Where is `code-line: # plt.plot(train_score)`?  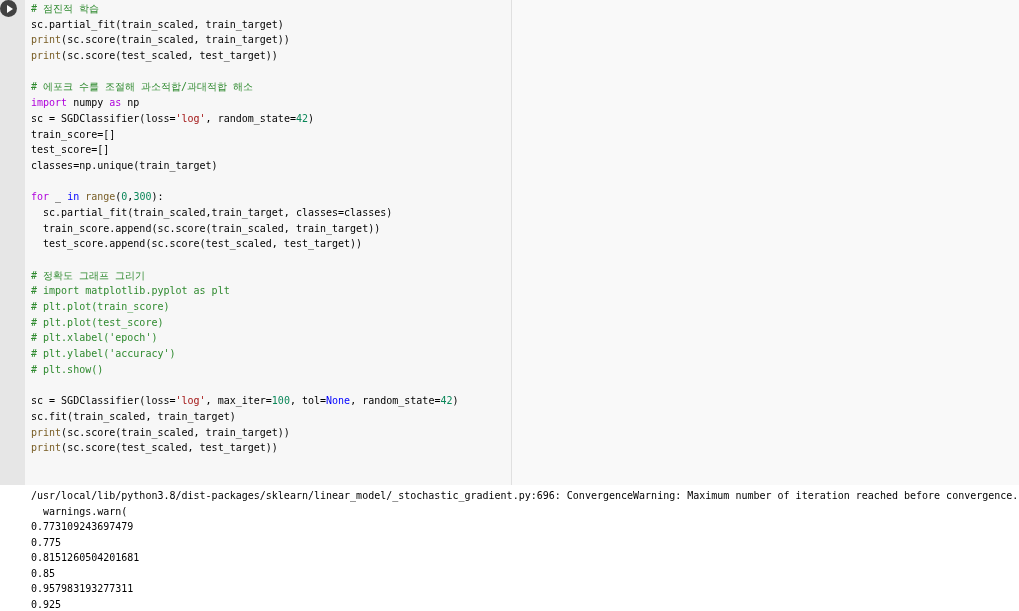
code-line: # plt.plot(train_score) is located at coordinates (101, 307).